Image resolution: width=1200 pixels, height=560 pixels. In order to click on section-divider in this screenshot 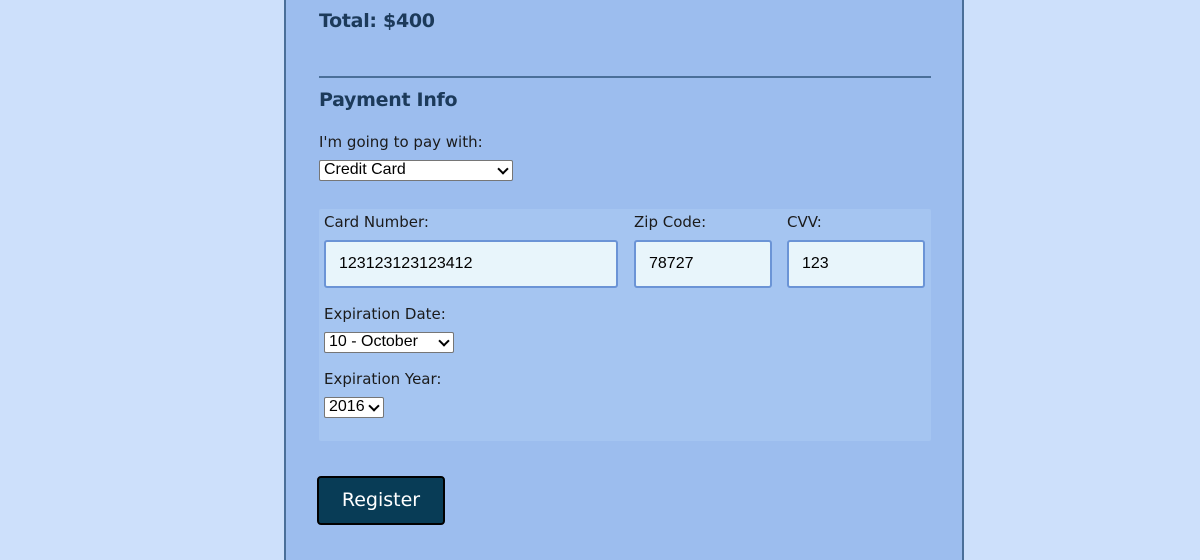, I will do `click(625, 77)`.